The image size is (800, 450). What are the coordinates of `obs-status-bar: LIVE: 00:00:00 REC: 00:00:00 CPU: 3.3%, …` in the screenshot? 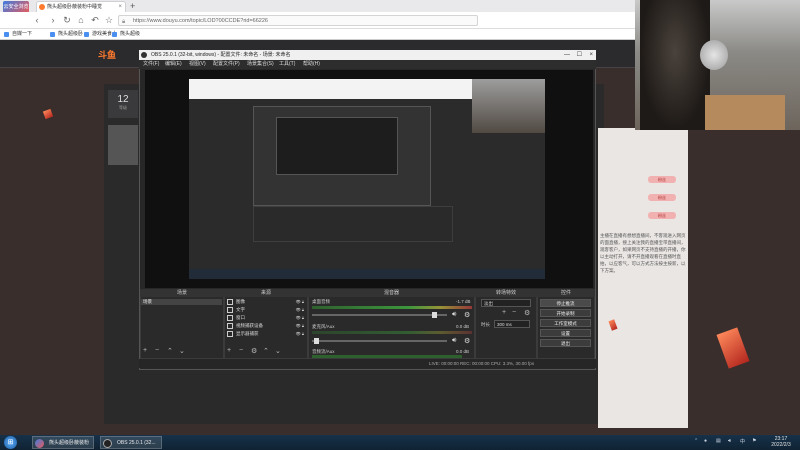 It's located at (367, 363).